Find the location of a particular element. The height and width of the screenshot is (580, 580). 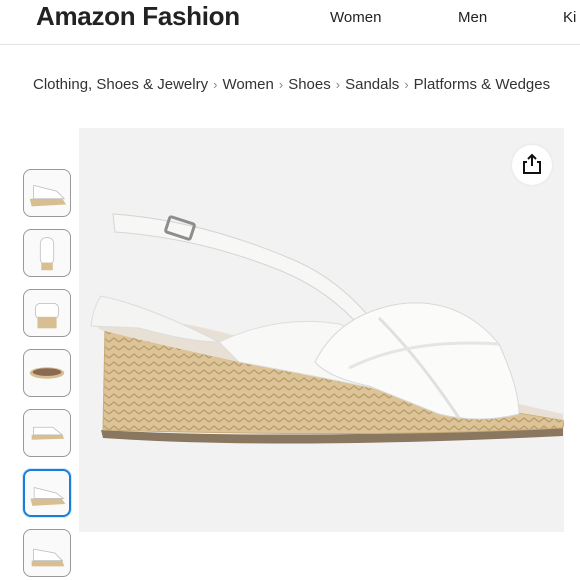

nav-kids: Ki is located at coordinates (569, 17).